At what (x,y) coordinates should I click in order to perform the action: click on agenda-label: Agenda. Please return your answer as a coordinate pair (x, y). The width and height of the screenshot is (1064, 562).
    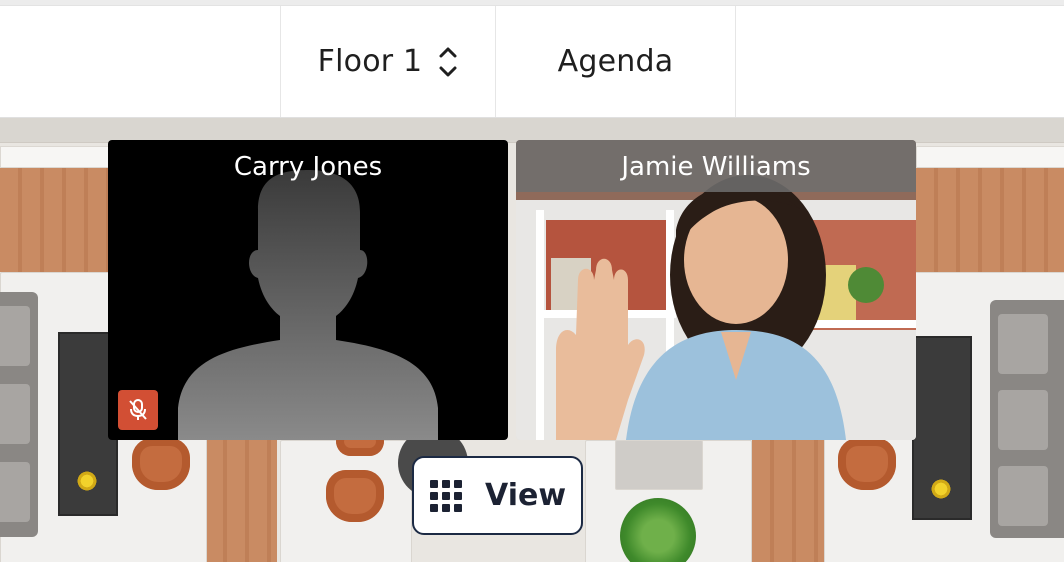
    Looking at the image, I should click on (615, 61).